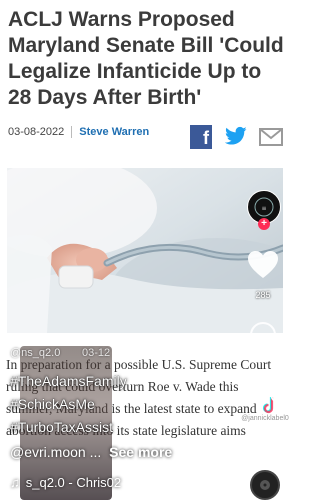 The width and height of the screenshot is (320, 500). I want to click on disc-center-icon, so click(265, 485).